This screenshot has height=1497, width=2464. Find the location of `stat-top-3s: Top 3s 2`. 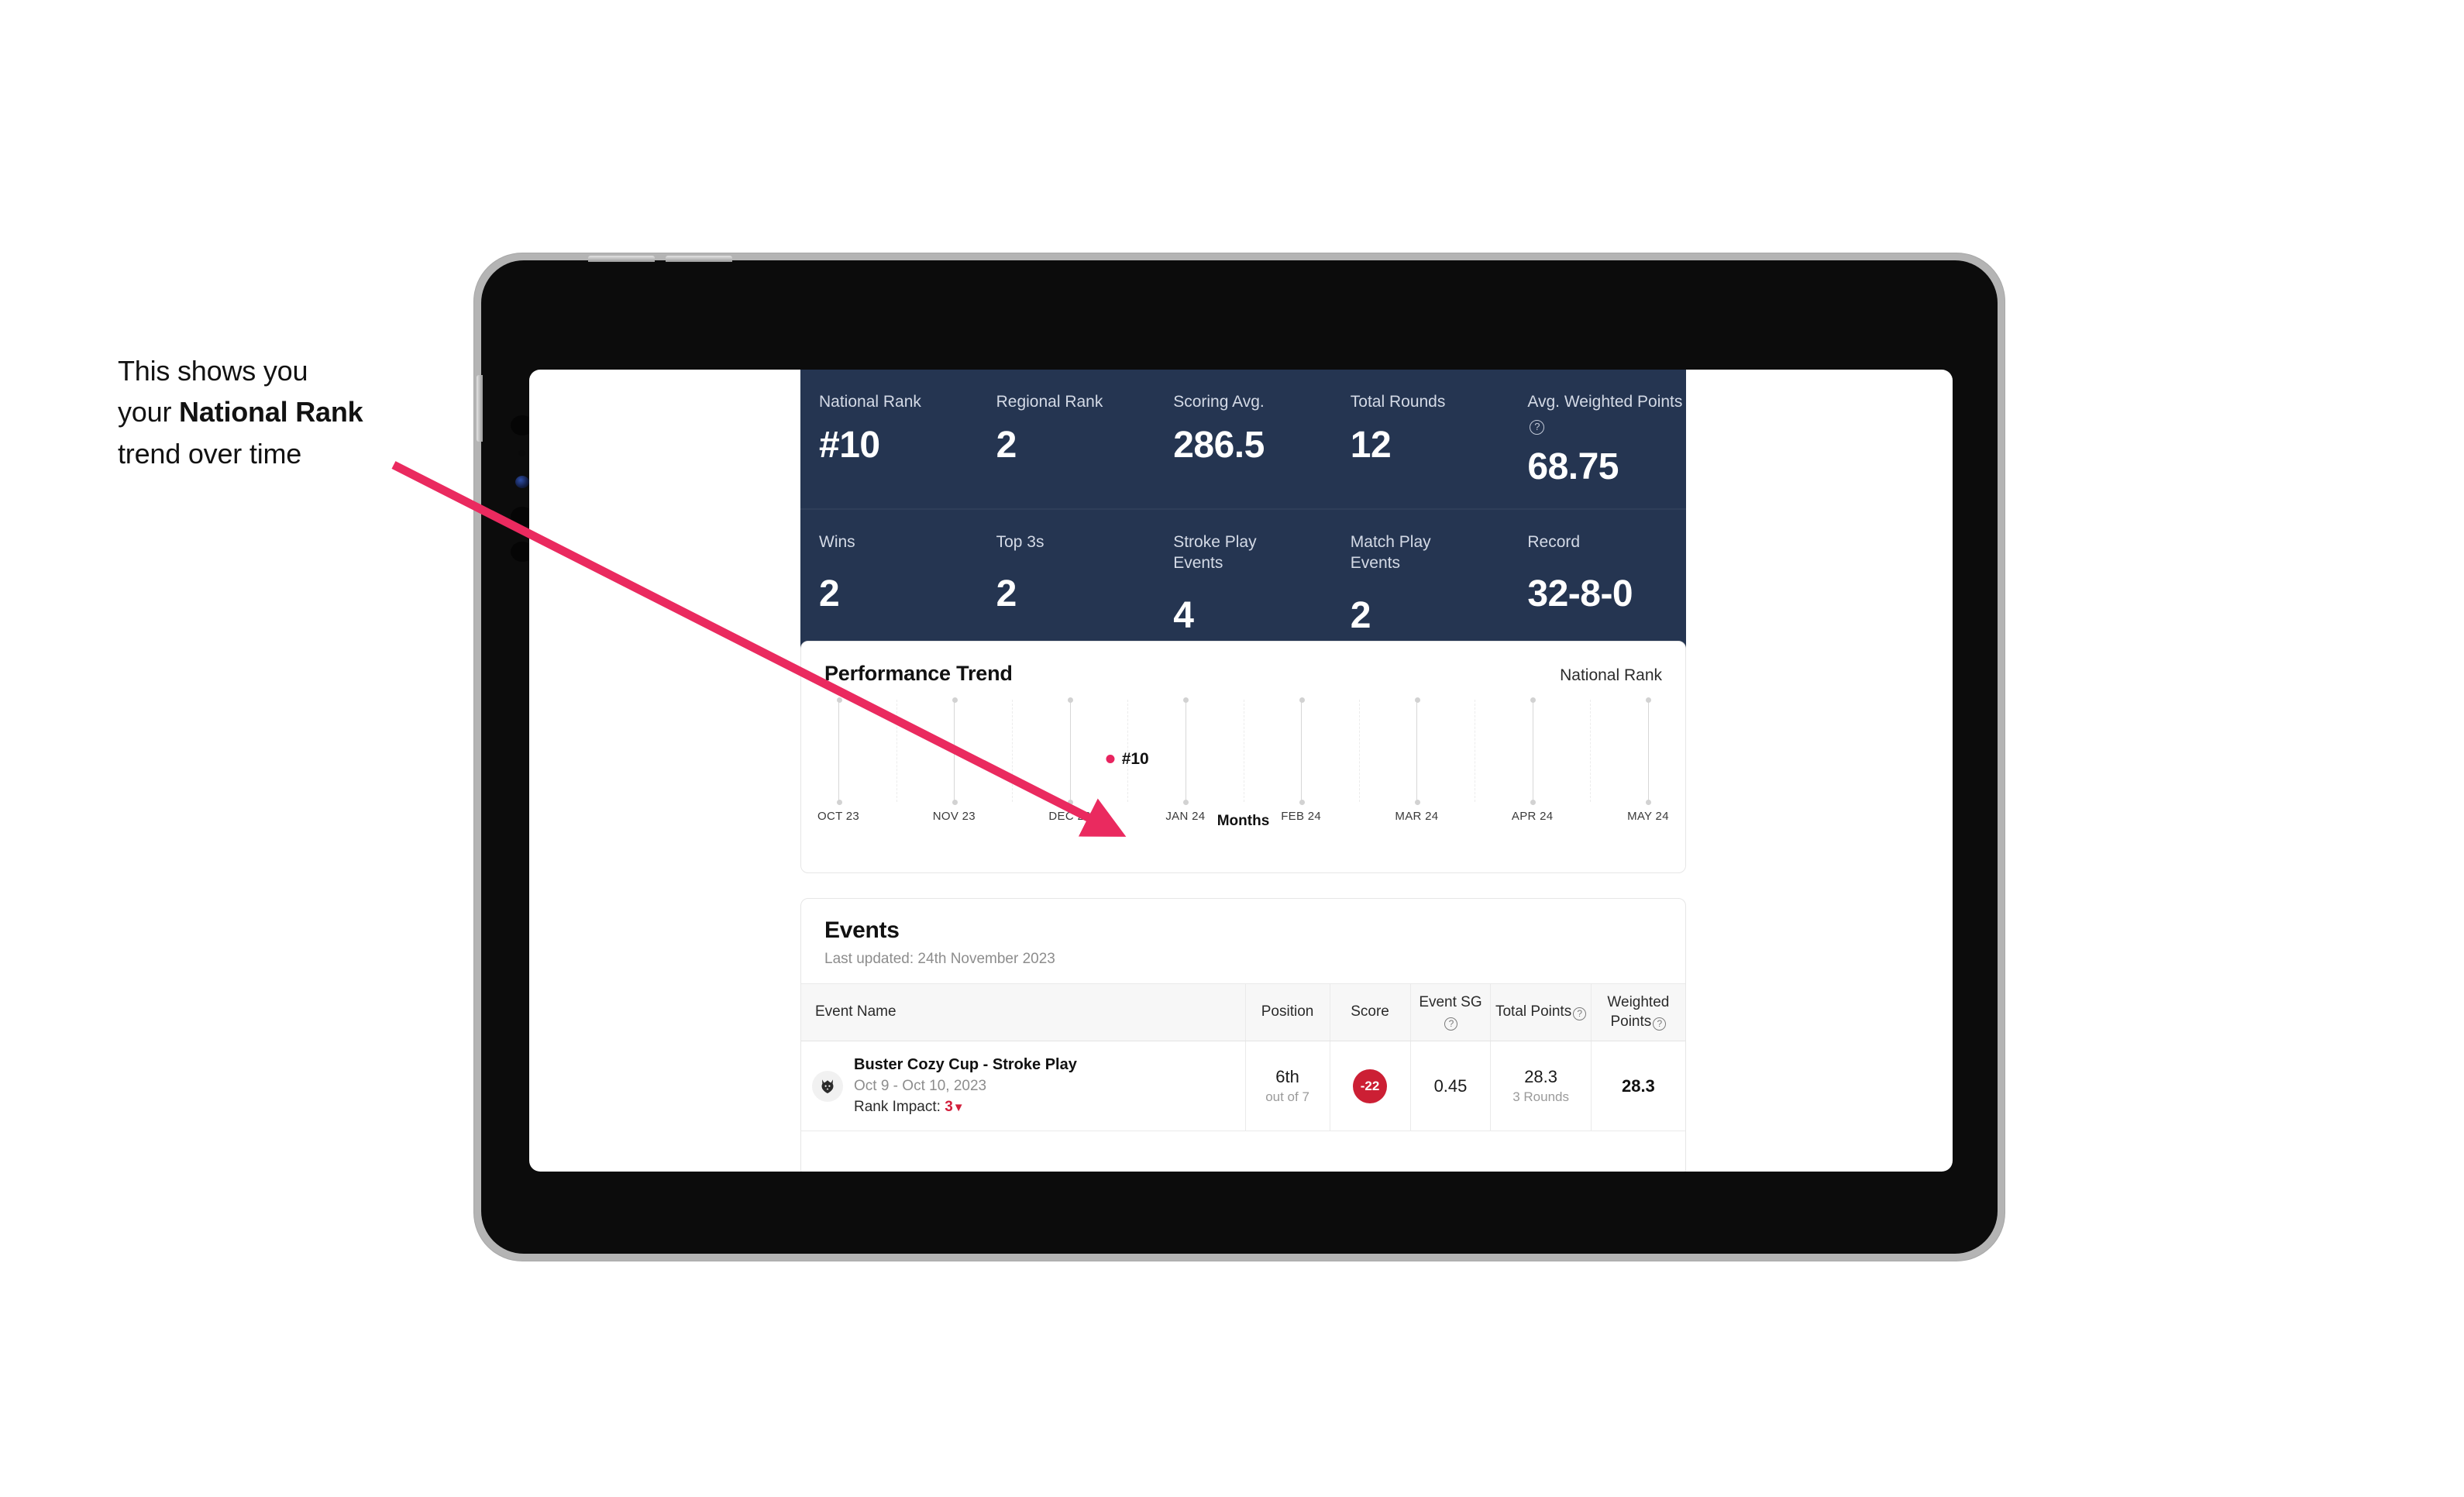

stat-top-3s: Top 3s 2 is located at coordinates (1066, 583).